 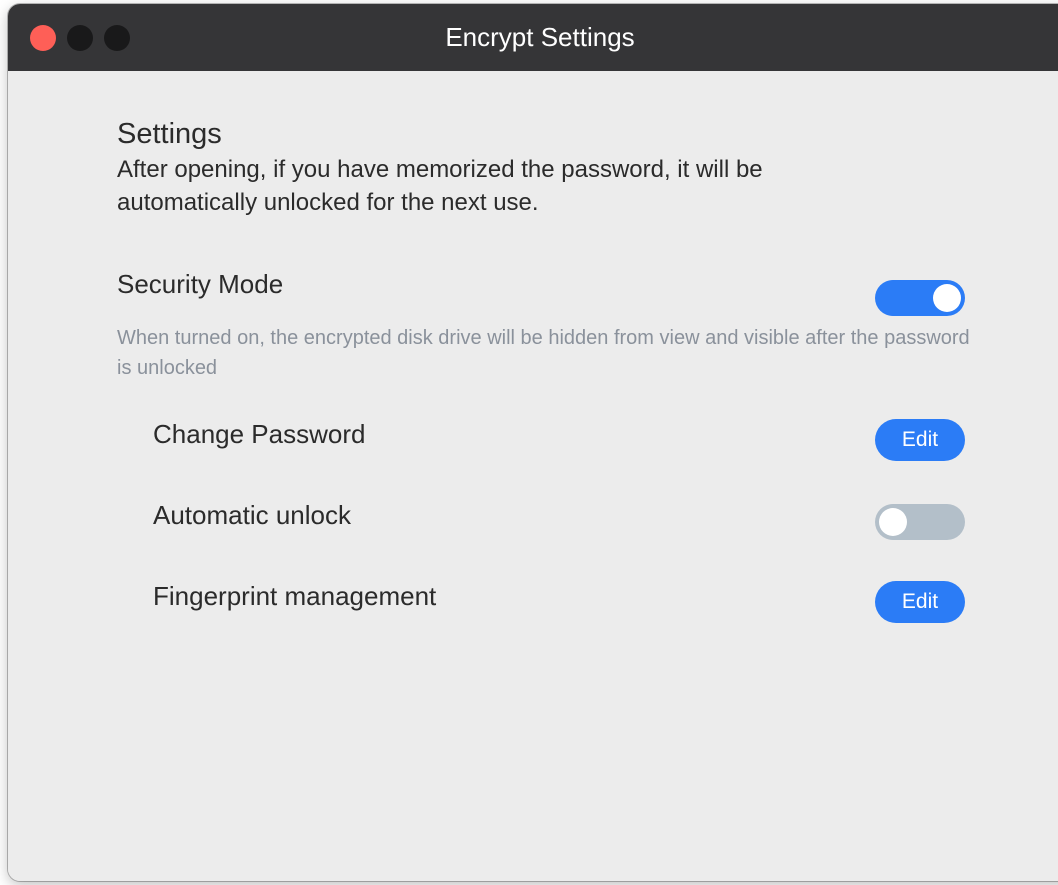 I want to click on title-bar: Encrypt Settings, so click(x=533, y=37).